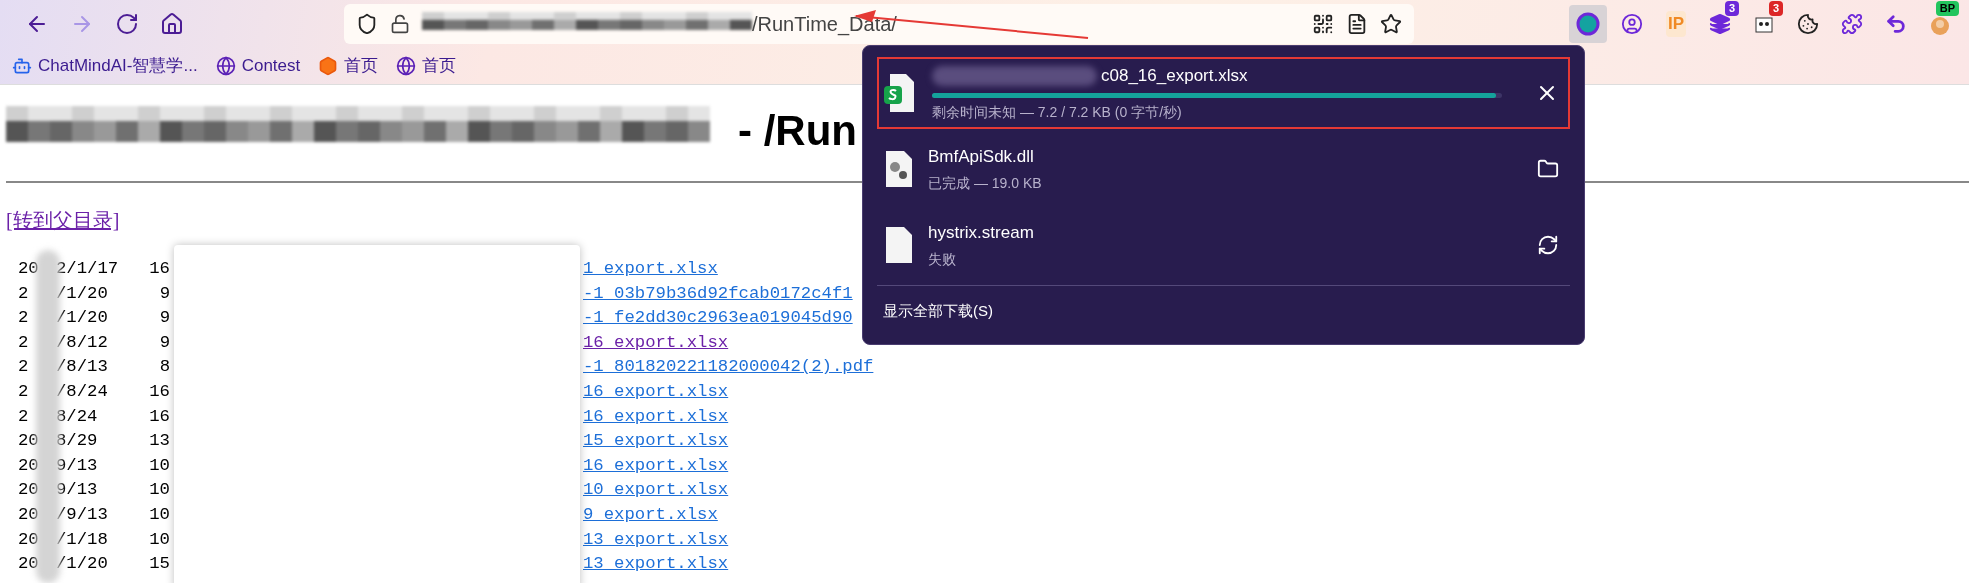 Image resolution: width=1969 pixels, height=583 pixels. I want to click on file-link: 15_export.xlsx, so click(656, 441).